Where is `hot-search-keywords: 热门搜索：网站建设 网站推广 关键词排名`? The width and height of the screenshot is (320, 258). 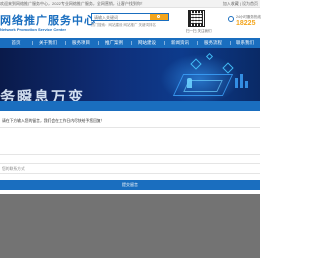
hot-search-keywords: 热门搜索：网站建设 网站推广 关键词排名 is located at coordinates (123, 25).